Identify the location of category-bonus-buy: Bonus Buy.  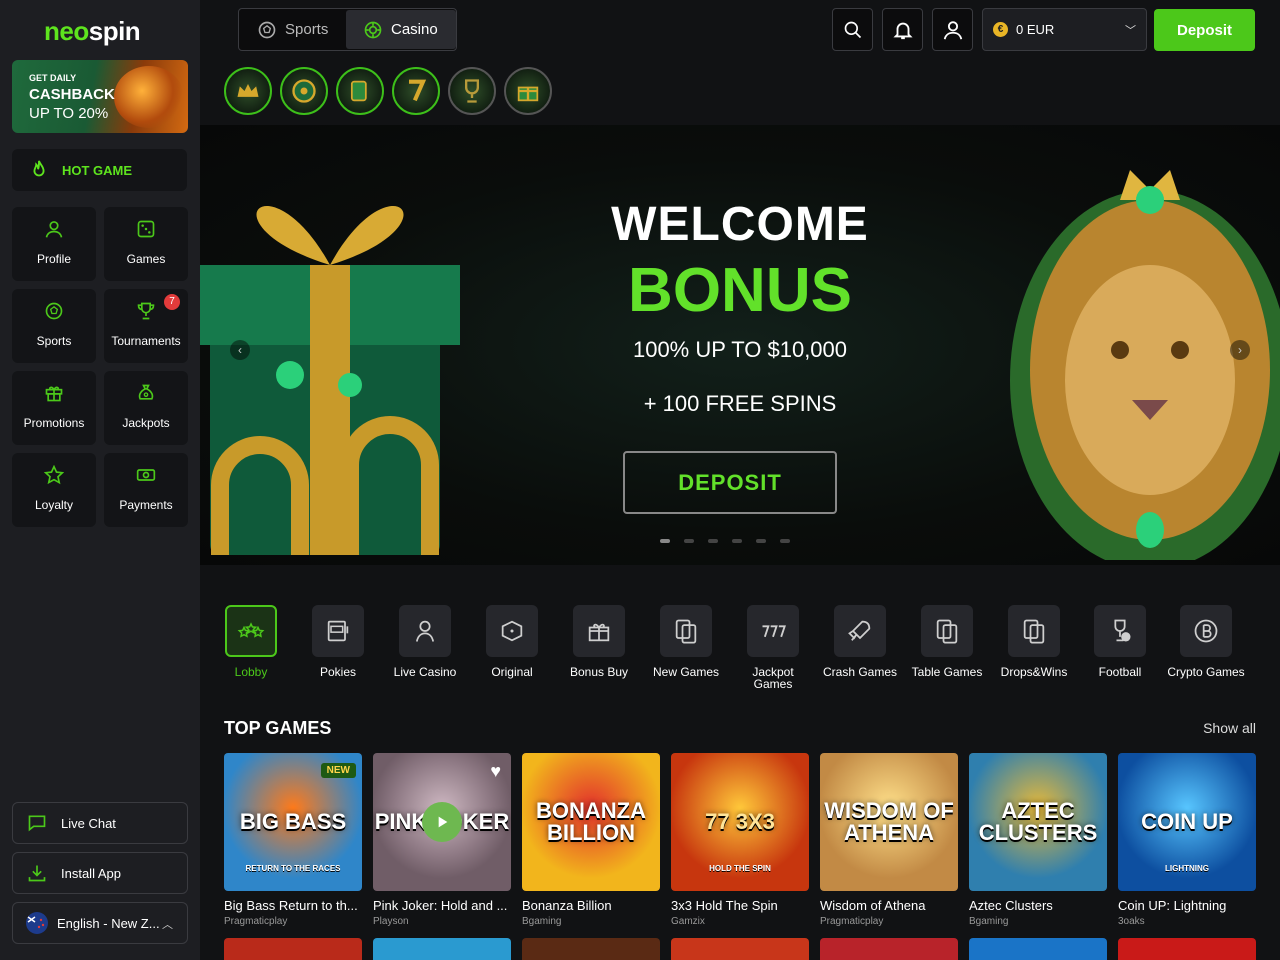
(599, 641).